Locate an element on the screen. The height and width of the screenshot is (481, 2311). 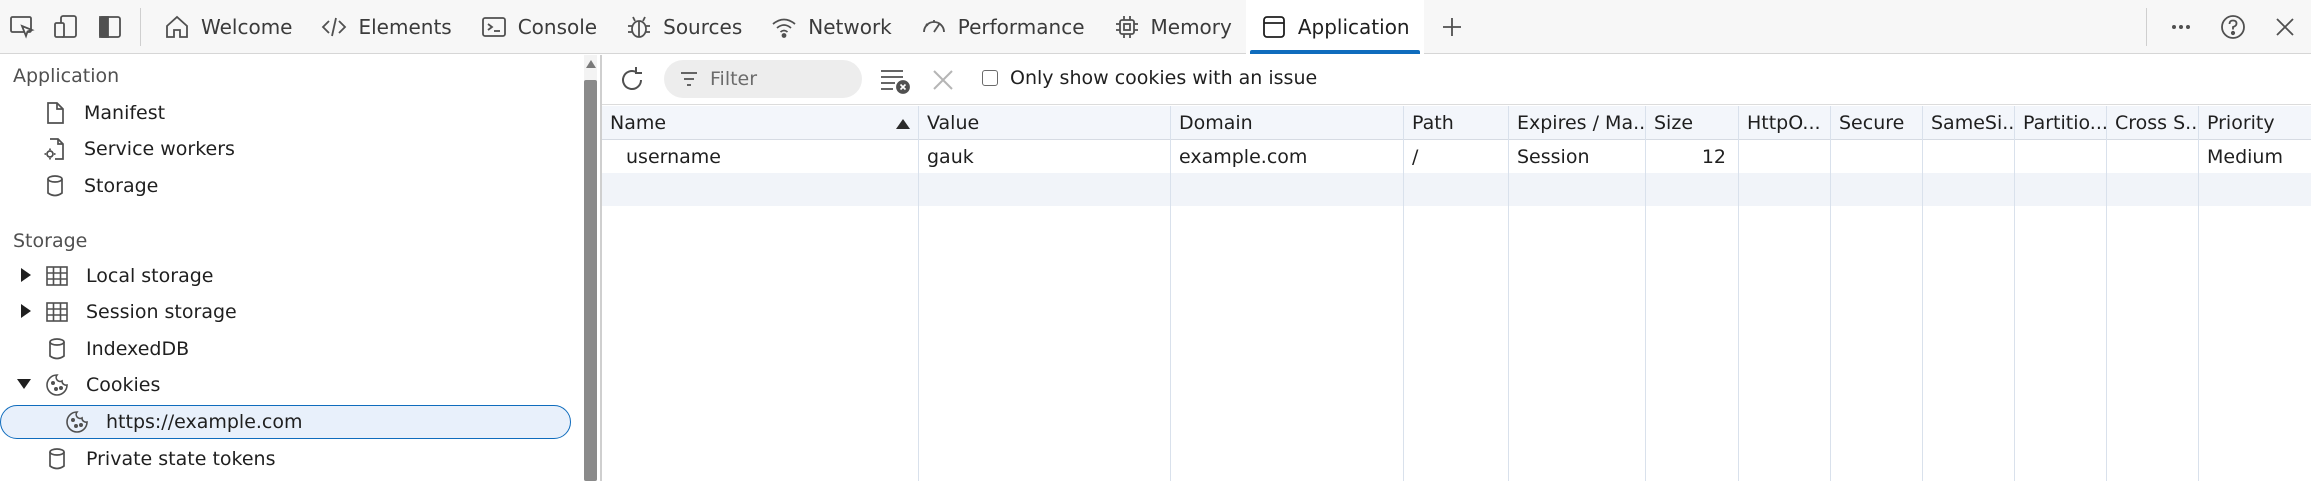
bug-icon is located at coordinates (639, 27).